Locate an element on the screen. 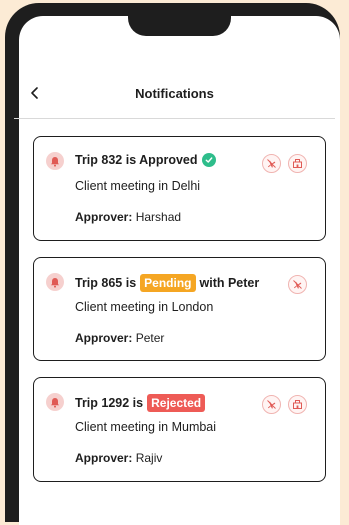 Image resolution: width=349 pixels, height=525 pixels. approver-name: Rajiv is located at coordinates (149, 458).